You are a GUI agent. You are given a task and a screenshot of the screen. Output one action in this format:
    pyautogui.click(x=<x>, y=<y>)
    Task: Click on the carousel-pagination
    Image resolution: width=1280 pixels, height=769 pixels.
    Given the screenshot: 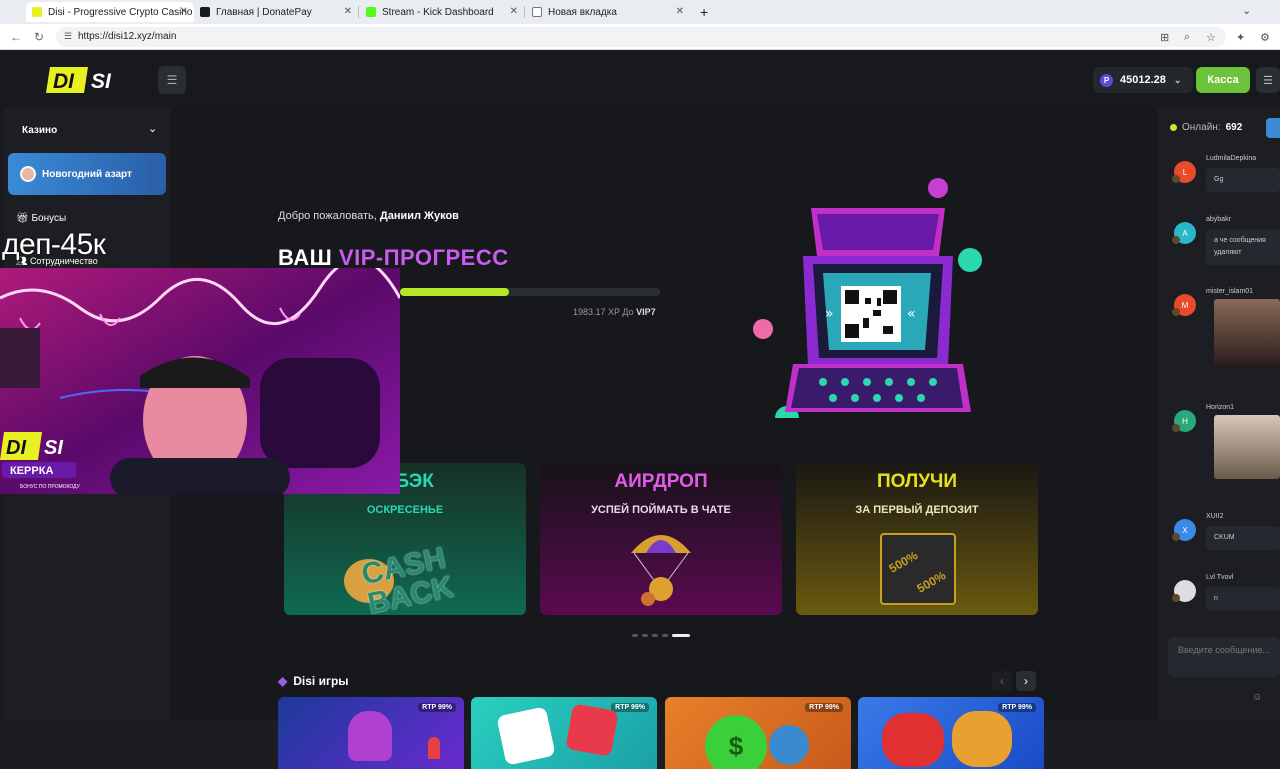 What is the action you would take?
    pyautogui.click(x=662, y=636)
    